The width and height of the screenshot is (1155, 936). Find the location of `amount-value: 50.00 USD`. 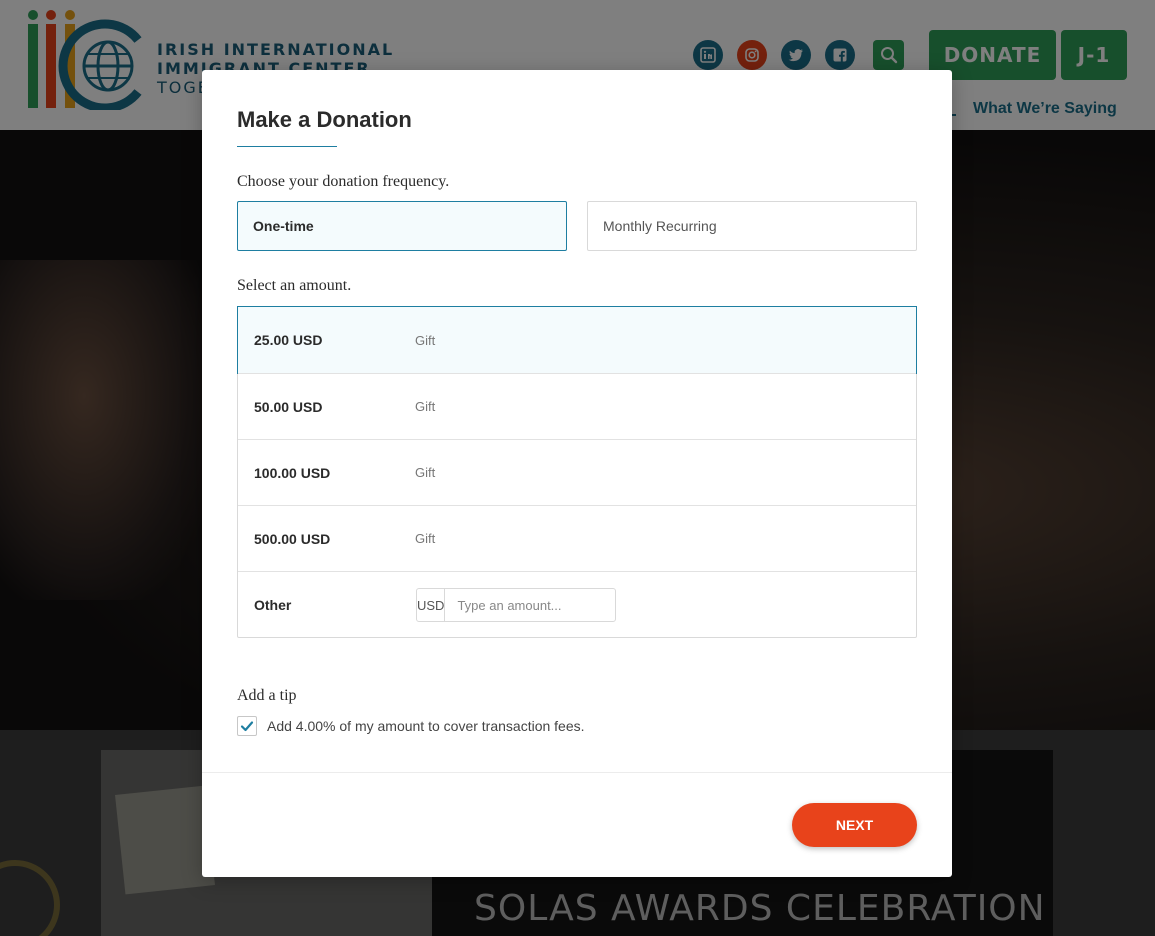

amount-value: 50.00 USD is located at coordinates (288, 406).